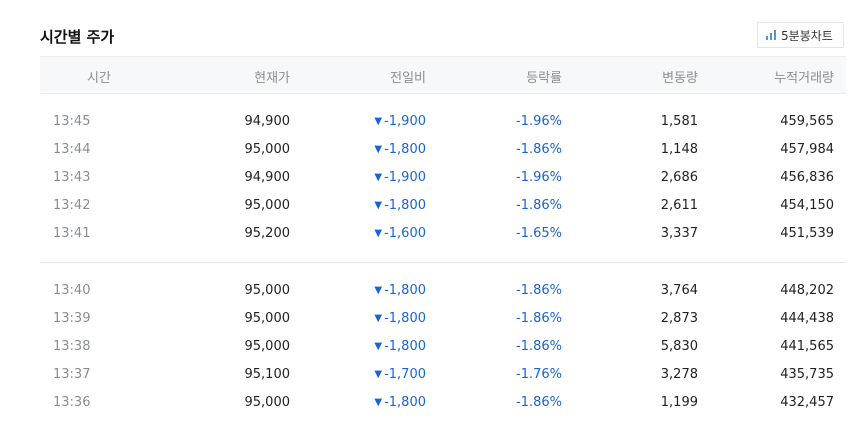  I want to click on volume-change-cell: 3,278, so click(679, 374).